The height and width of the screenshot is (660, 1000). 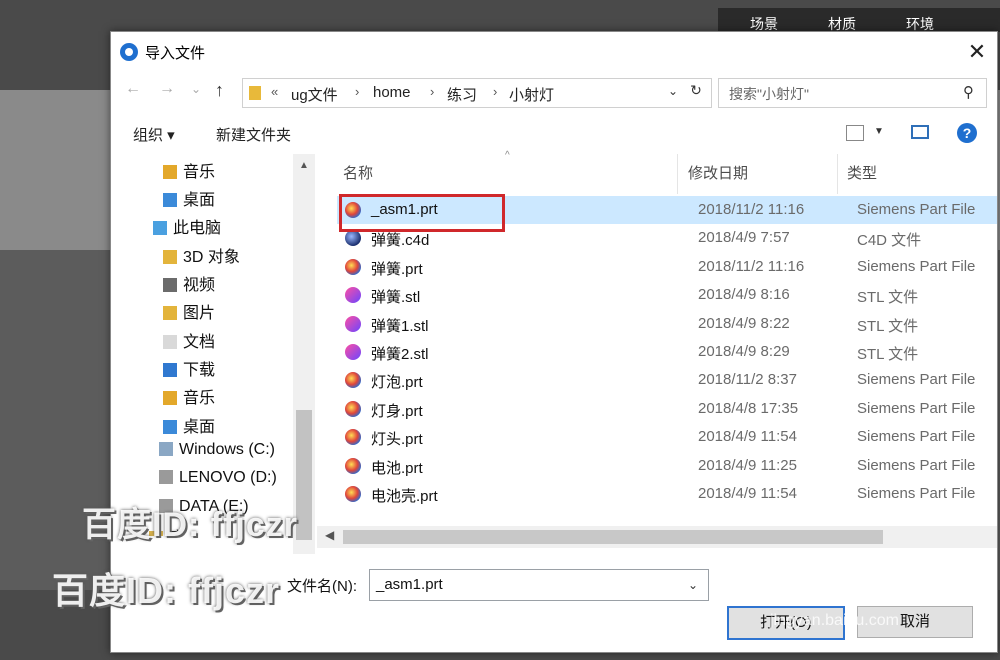 I want to click on file-name: 电池.prt, so click(x=397, y=468).